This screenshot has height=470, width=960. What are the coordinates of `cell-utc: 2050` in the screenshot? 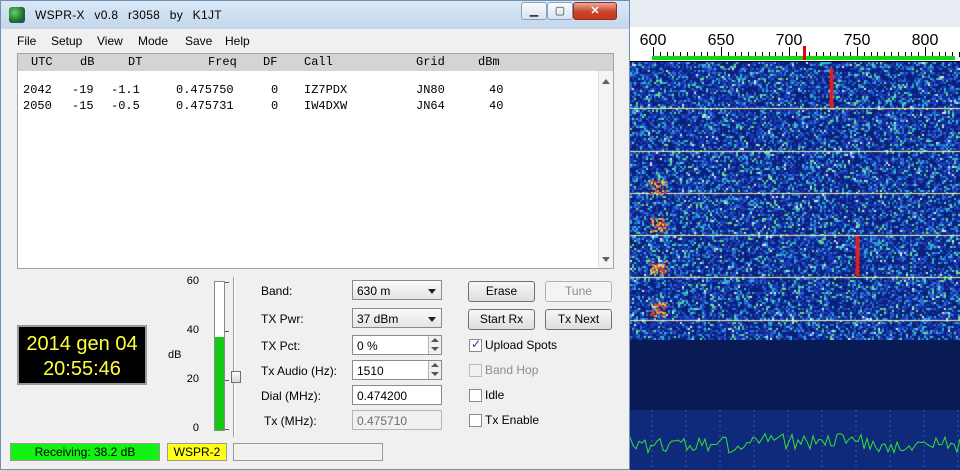 It's located at (37, 106).